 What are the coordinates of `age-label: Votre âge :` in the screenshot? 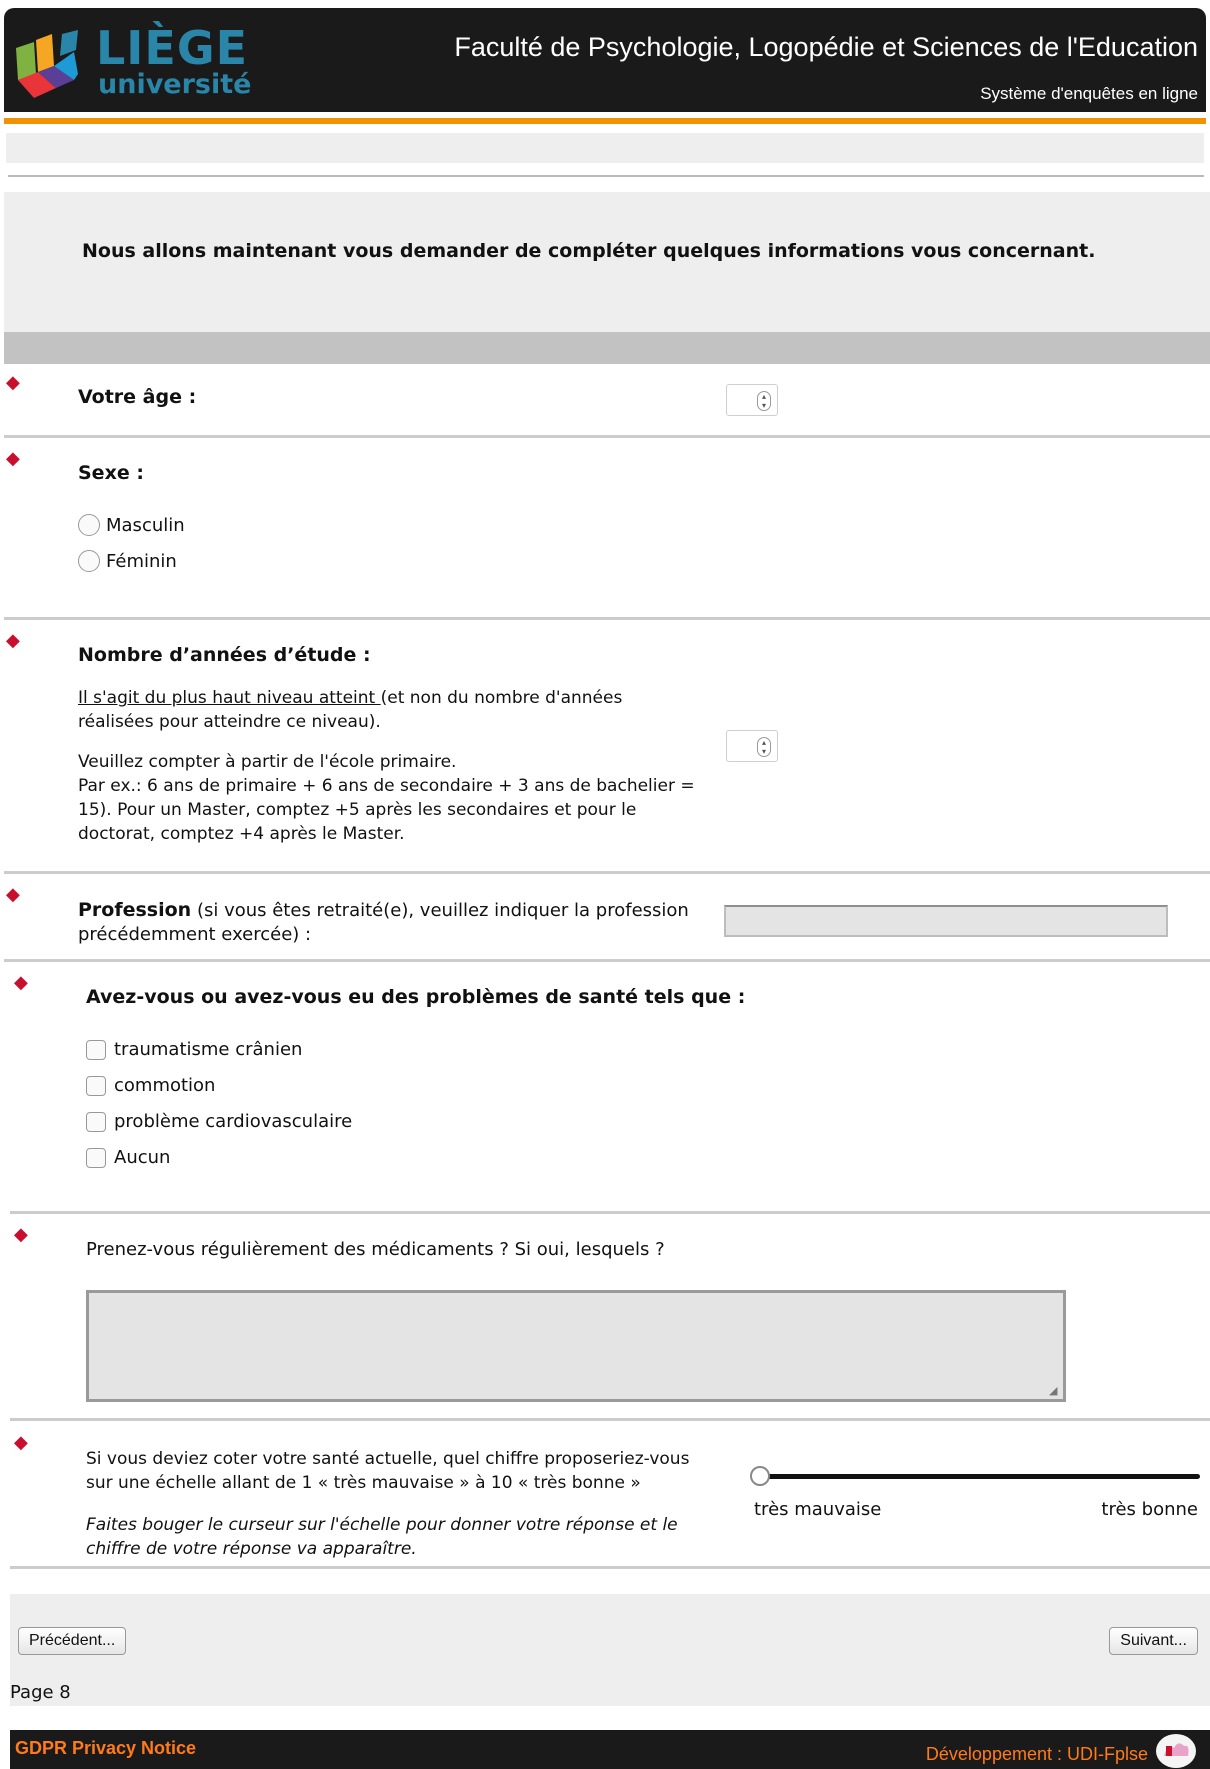 It's located at (137, 397).